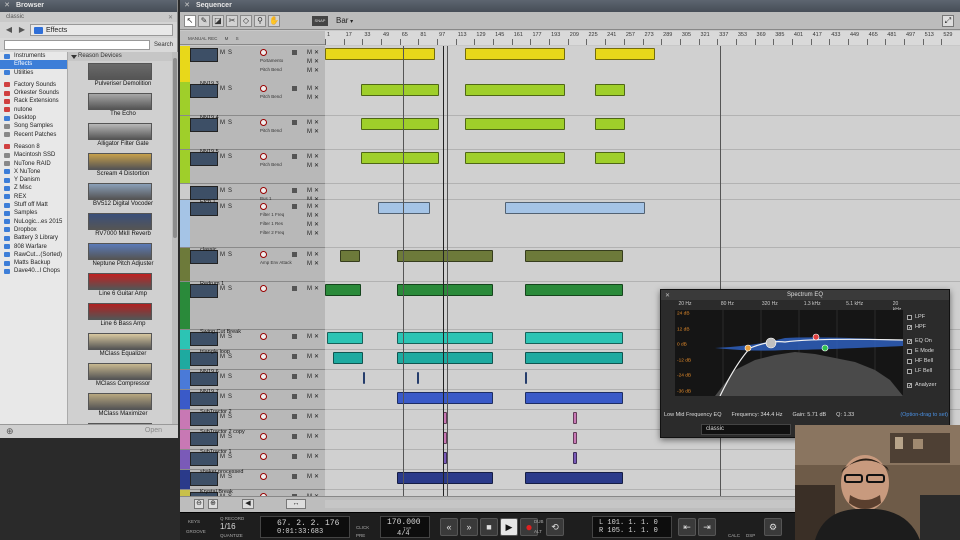 The image size is (960, 540). Describe the element at coordinates (209, 392) in the screenshot. I see `track-name: NN19 7` at that location.